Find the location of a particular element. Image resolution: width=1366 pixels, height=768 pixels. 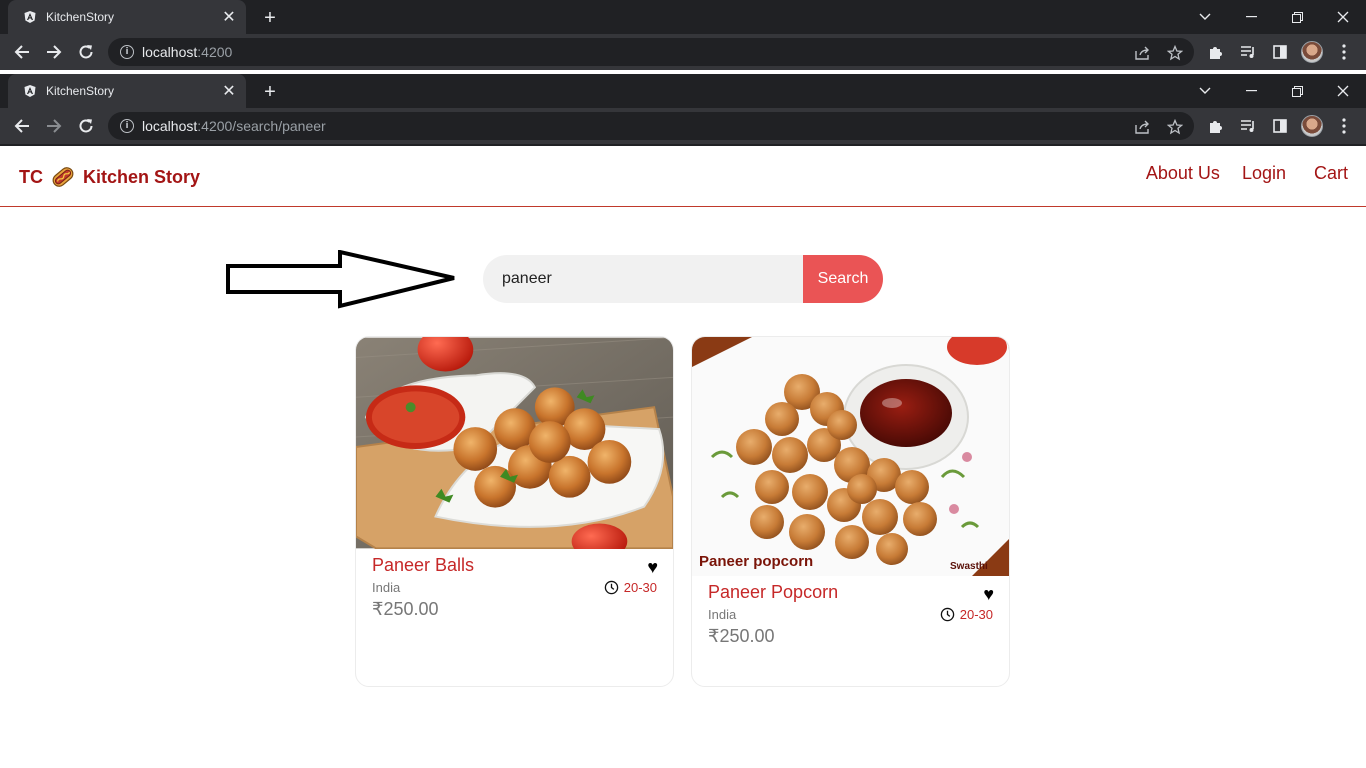

browser-toolbar: i localhost:4200 is located at coordinates (683, 52).